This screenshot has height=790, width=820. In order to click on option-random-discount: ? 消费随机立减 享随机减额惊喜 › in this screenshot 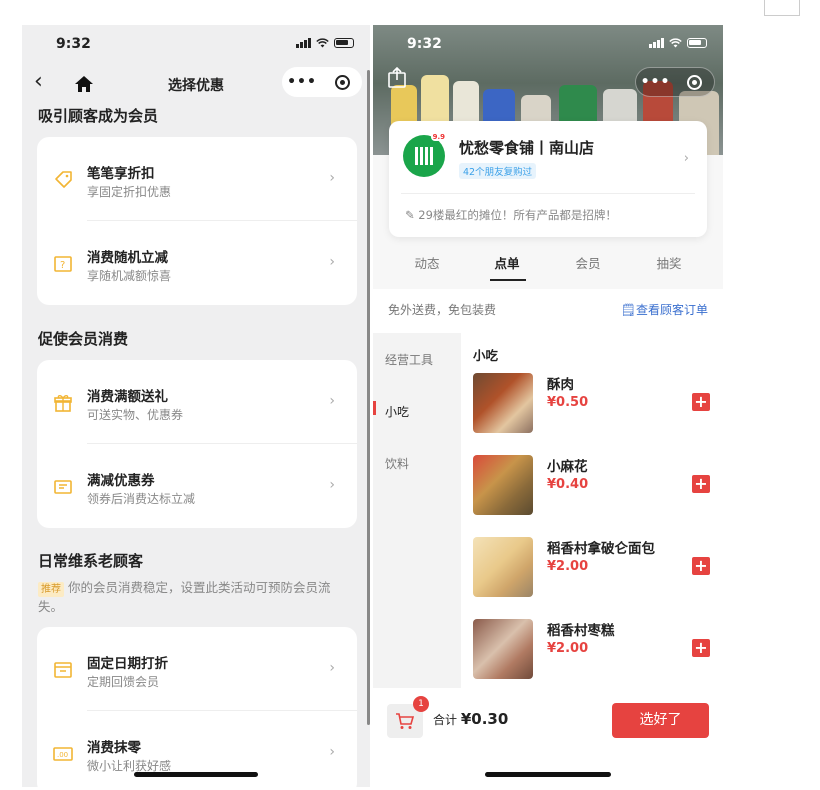, I will do `click(197, 263)`.